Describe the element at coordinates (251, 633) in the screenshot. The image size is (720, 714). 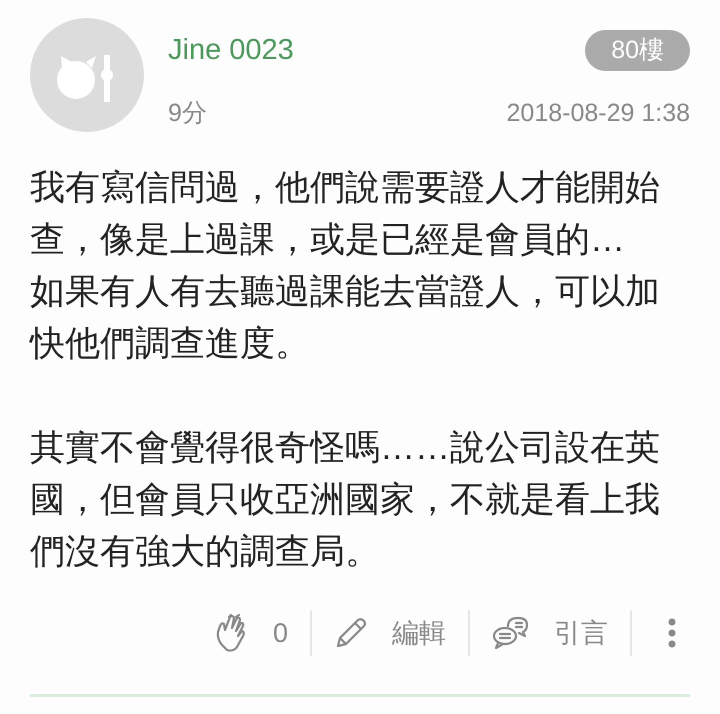
I see `clap-button: 0` at that location.